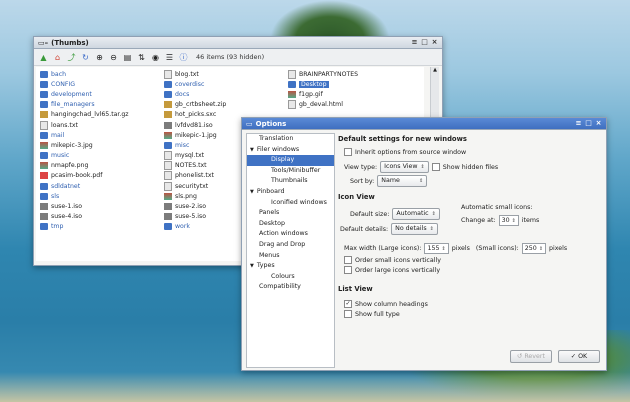 This screenshot has height=402, width=630. What do you see at coordinates (84, 176) in the screenshot?
I see `file-item: pcasim-book.pdf` at bounding box center [84, 176].